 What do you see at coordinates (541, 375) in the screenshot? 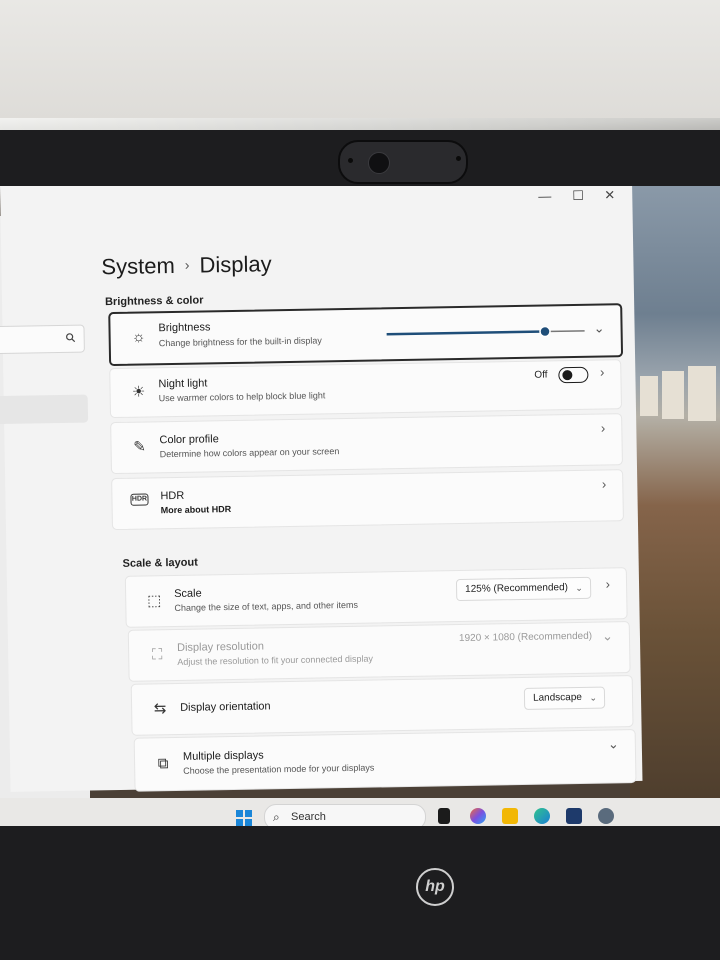
I see `night-light-state: Off` at bounding box center [541, 375].